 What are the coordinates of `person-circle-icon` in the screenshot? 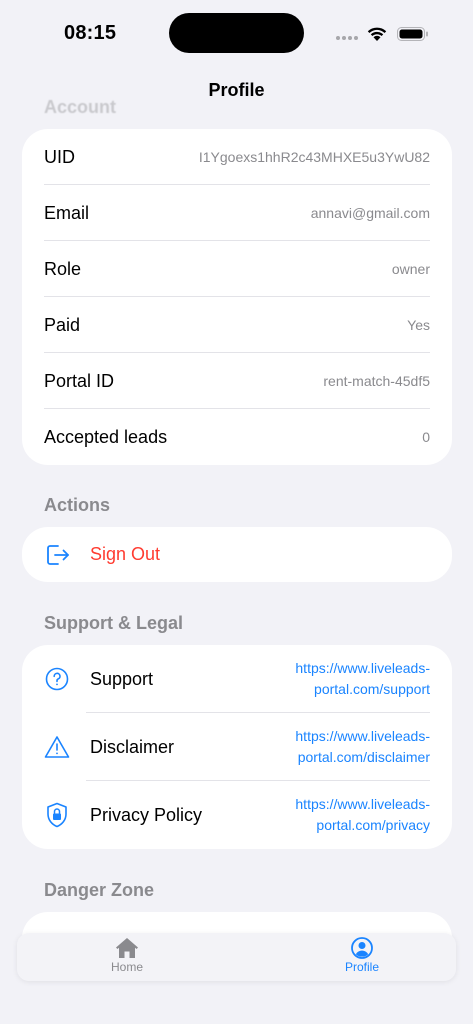 It's located at (362, 948).